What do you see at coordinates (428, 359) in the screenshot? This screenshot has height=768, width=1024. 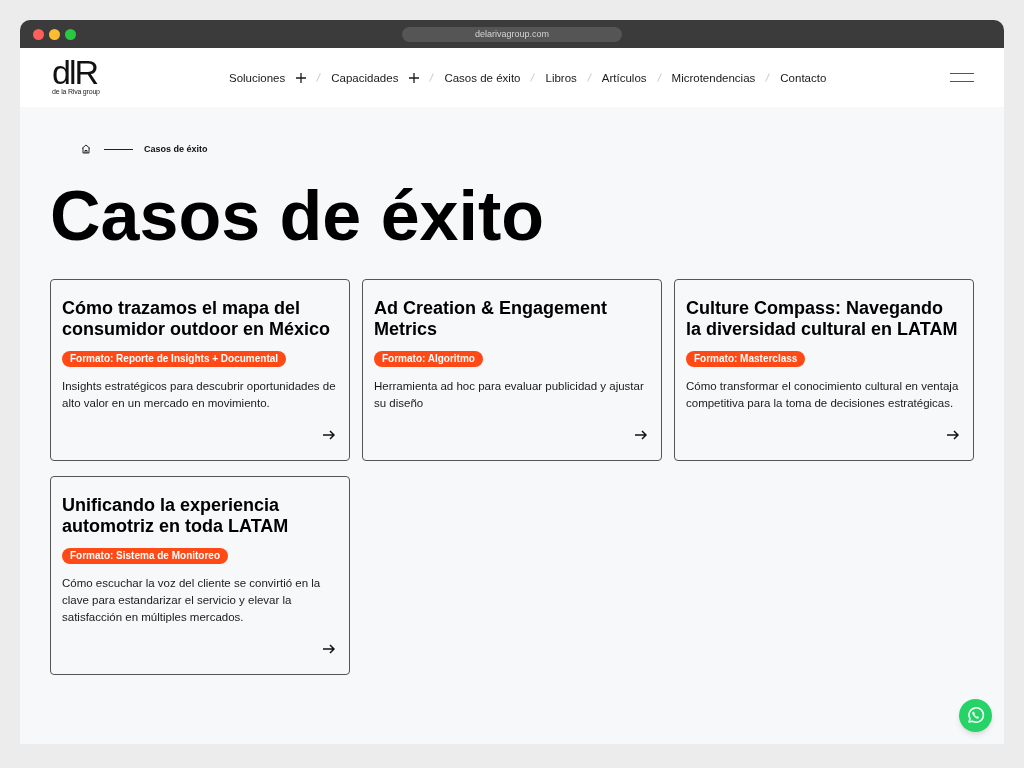 I see `format-badge: Formato: Algoritmo` at bounding box center [428, 359].